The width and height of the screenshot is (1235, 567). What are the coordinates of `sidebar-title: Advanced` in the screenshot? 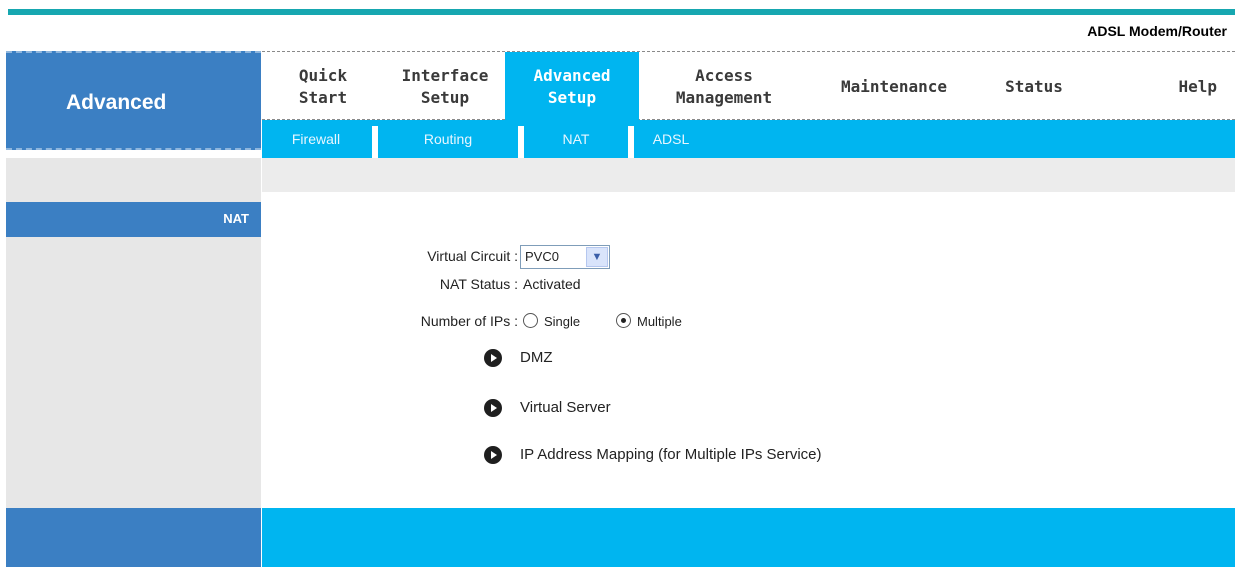 It's located at (116, 102).